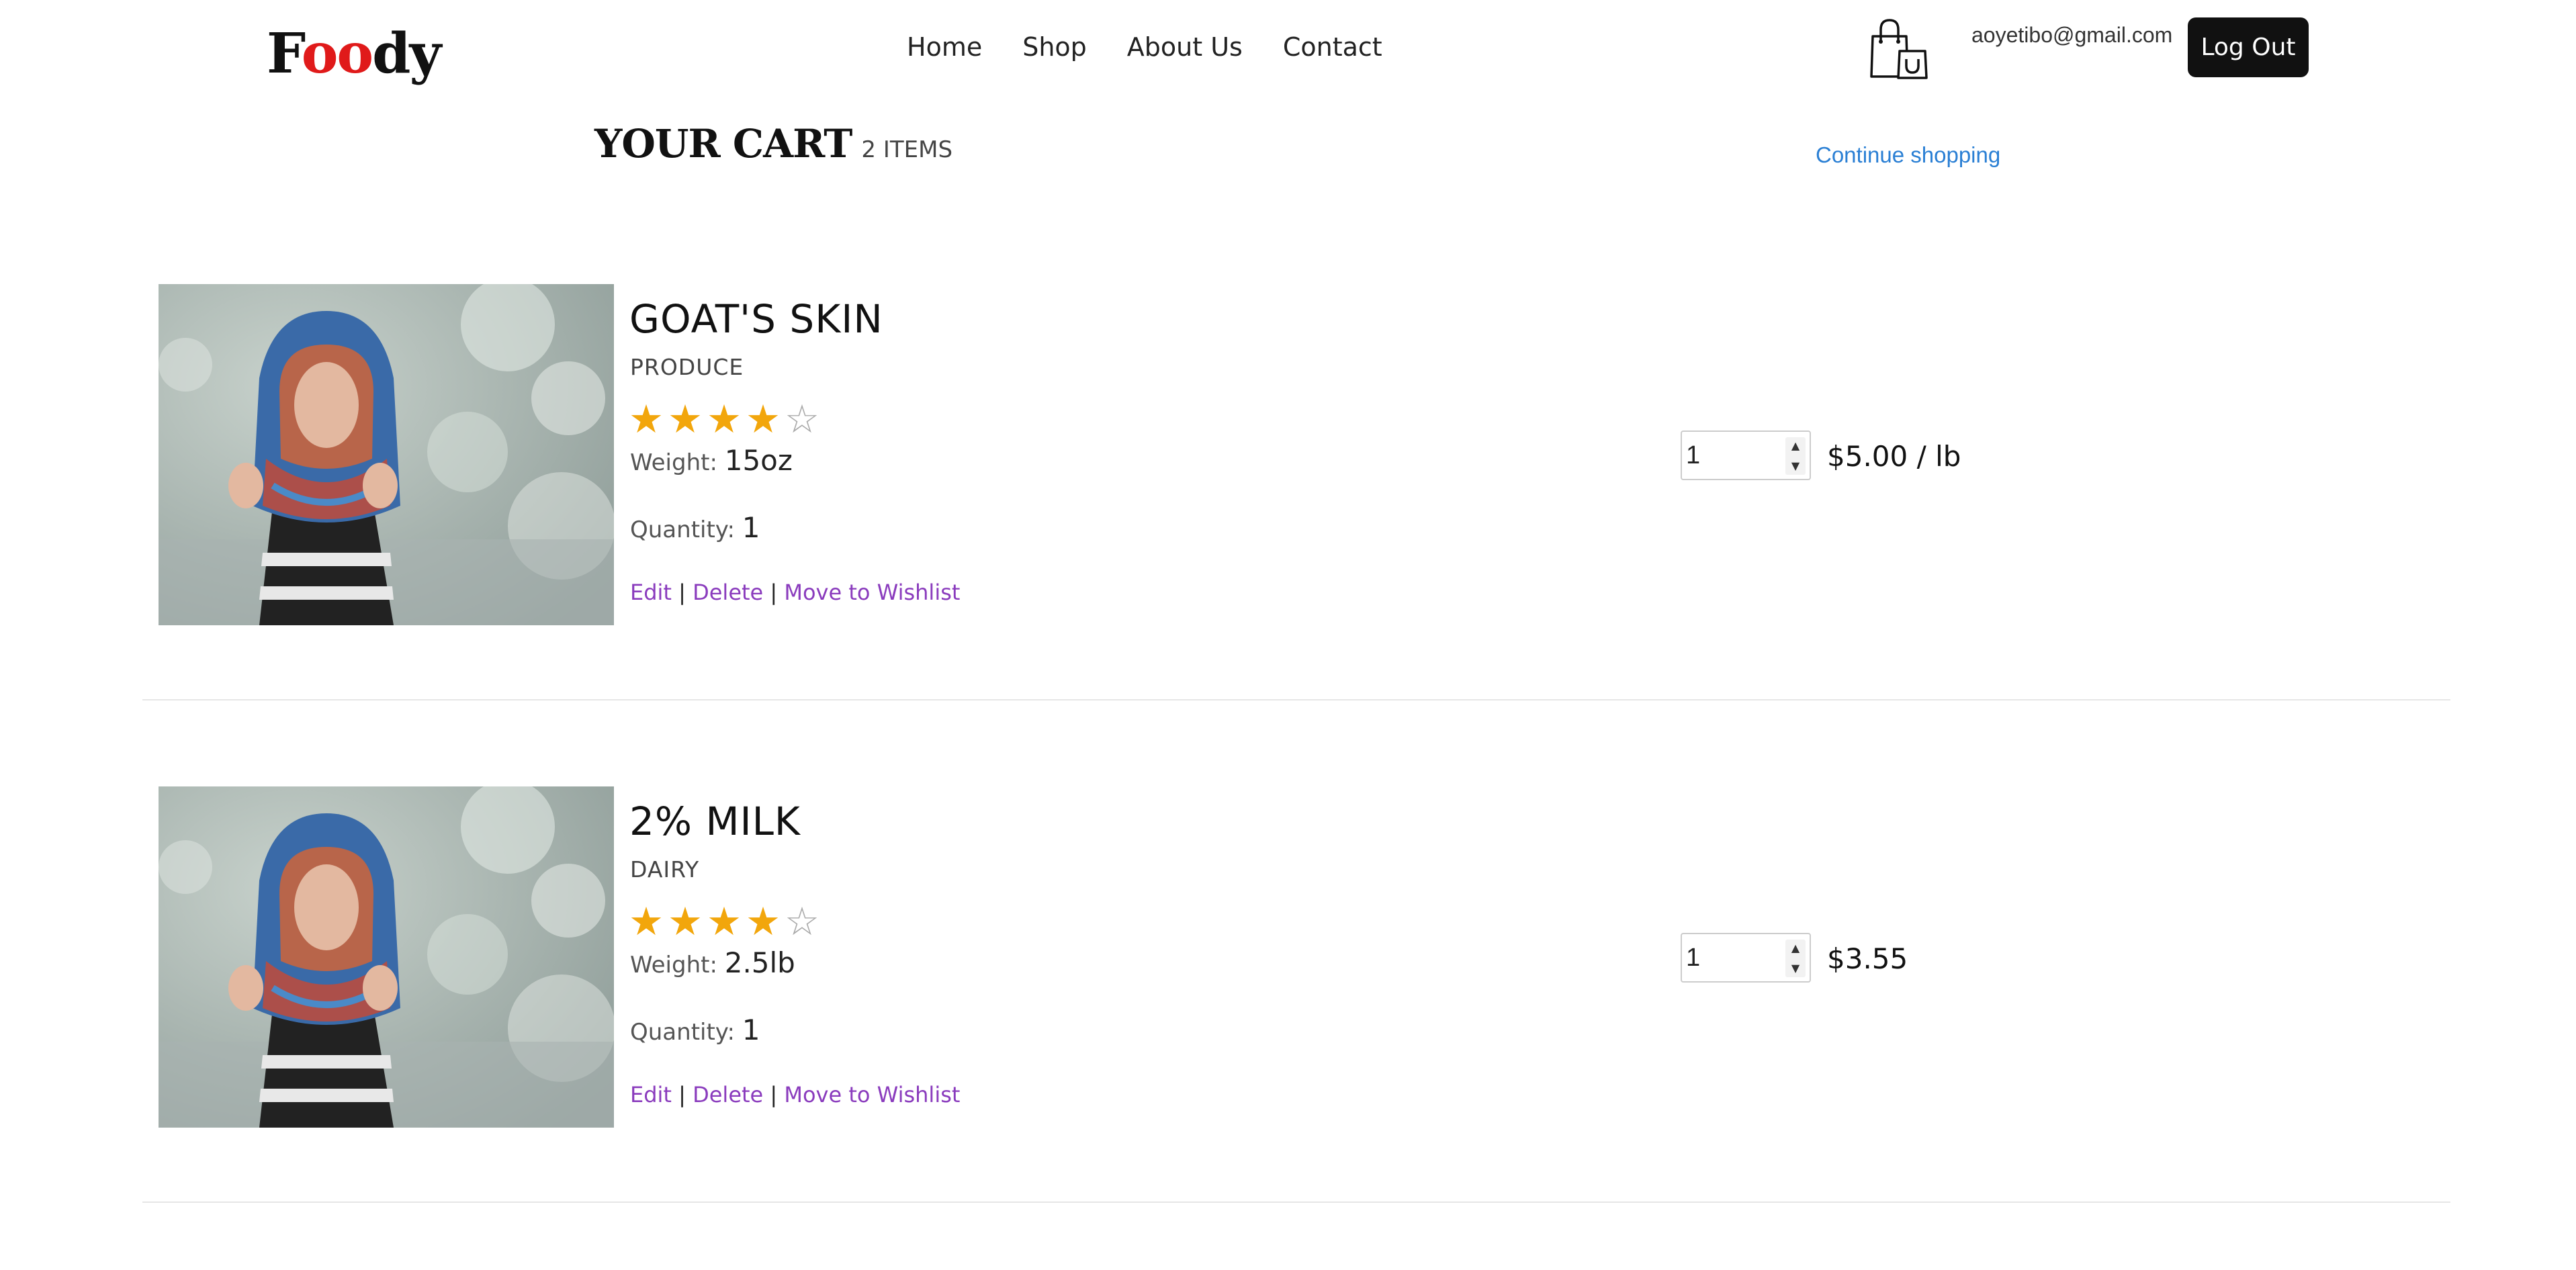 The image size is (2576, 1270). Describe the element at coordinates (1908, 155) in the screenshot. I see `continue-shopping-link: Continue shopping` at that location.